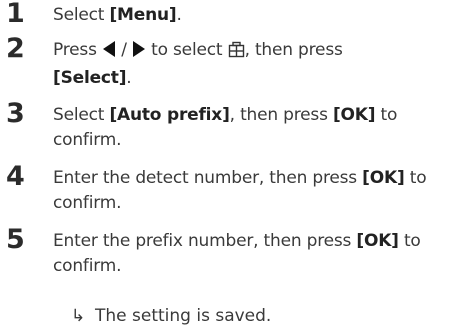  I want to click on step-middle: to select, so click(187, 50).